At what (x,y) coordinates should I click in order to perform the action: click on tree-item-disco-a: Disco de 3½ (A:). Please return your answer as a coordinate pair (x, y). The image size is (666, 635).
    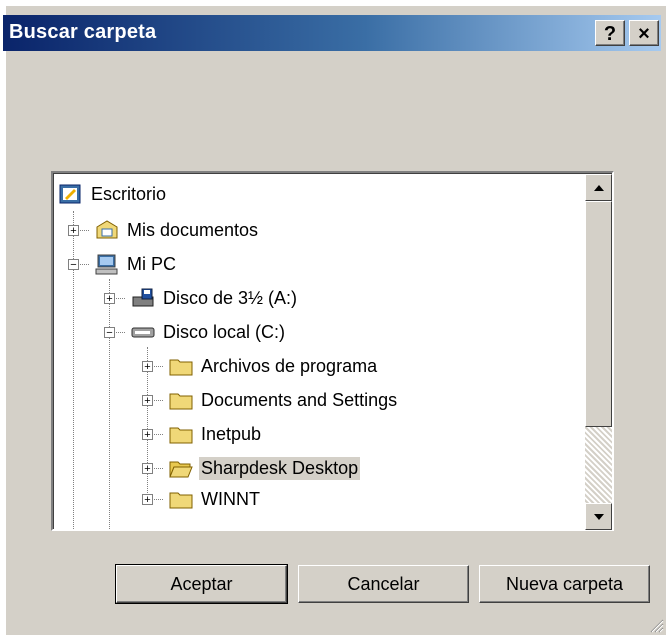
    Looking at the image, I should click on (215, 298).